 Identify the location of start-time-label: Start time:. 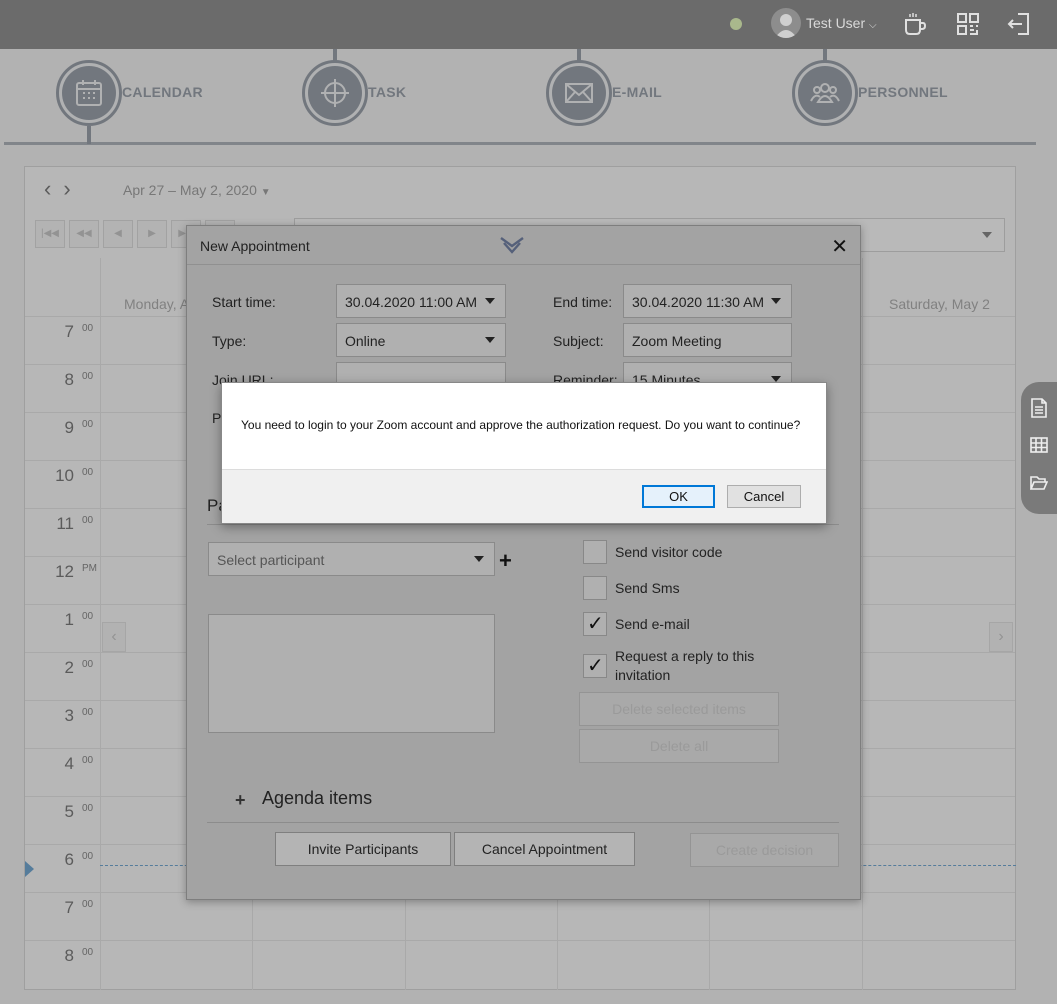
(244, 302).